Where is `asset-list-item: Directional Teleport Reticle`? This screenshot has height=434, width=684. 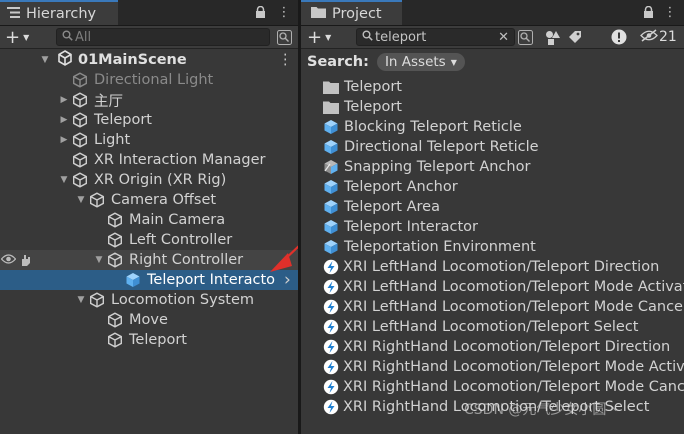 asset-list-item: Directional Teleport Reticle is located at coordinates (431, 147).